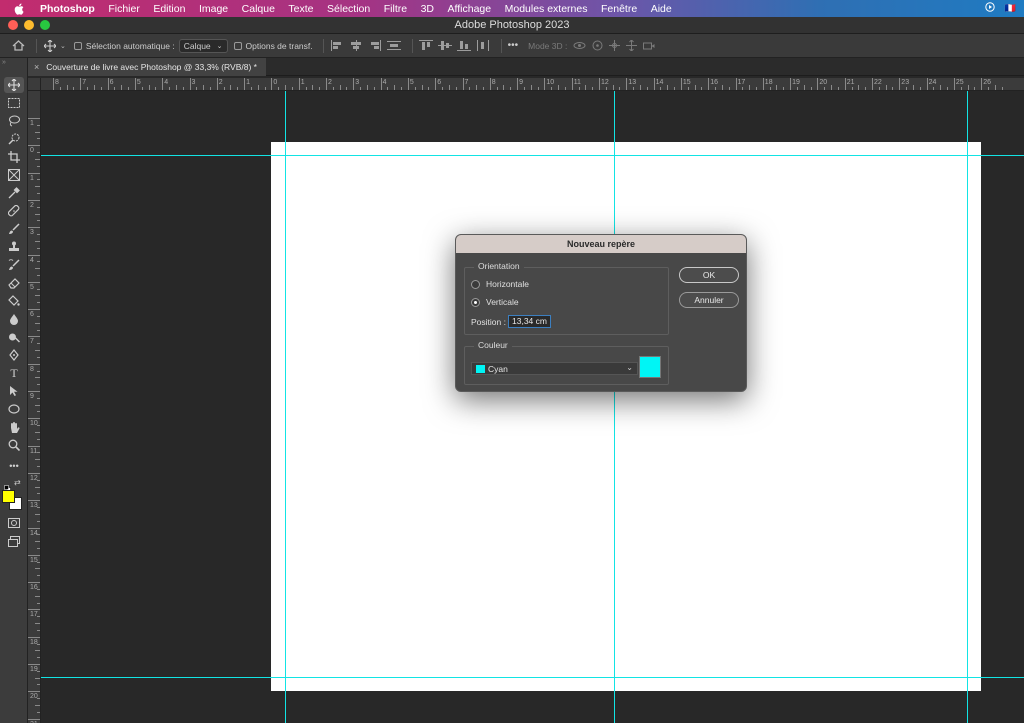 This screenshot has width=1024, height=723. I want to click on eyedropper-icon, so click(14, 193).